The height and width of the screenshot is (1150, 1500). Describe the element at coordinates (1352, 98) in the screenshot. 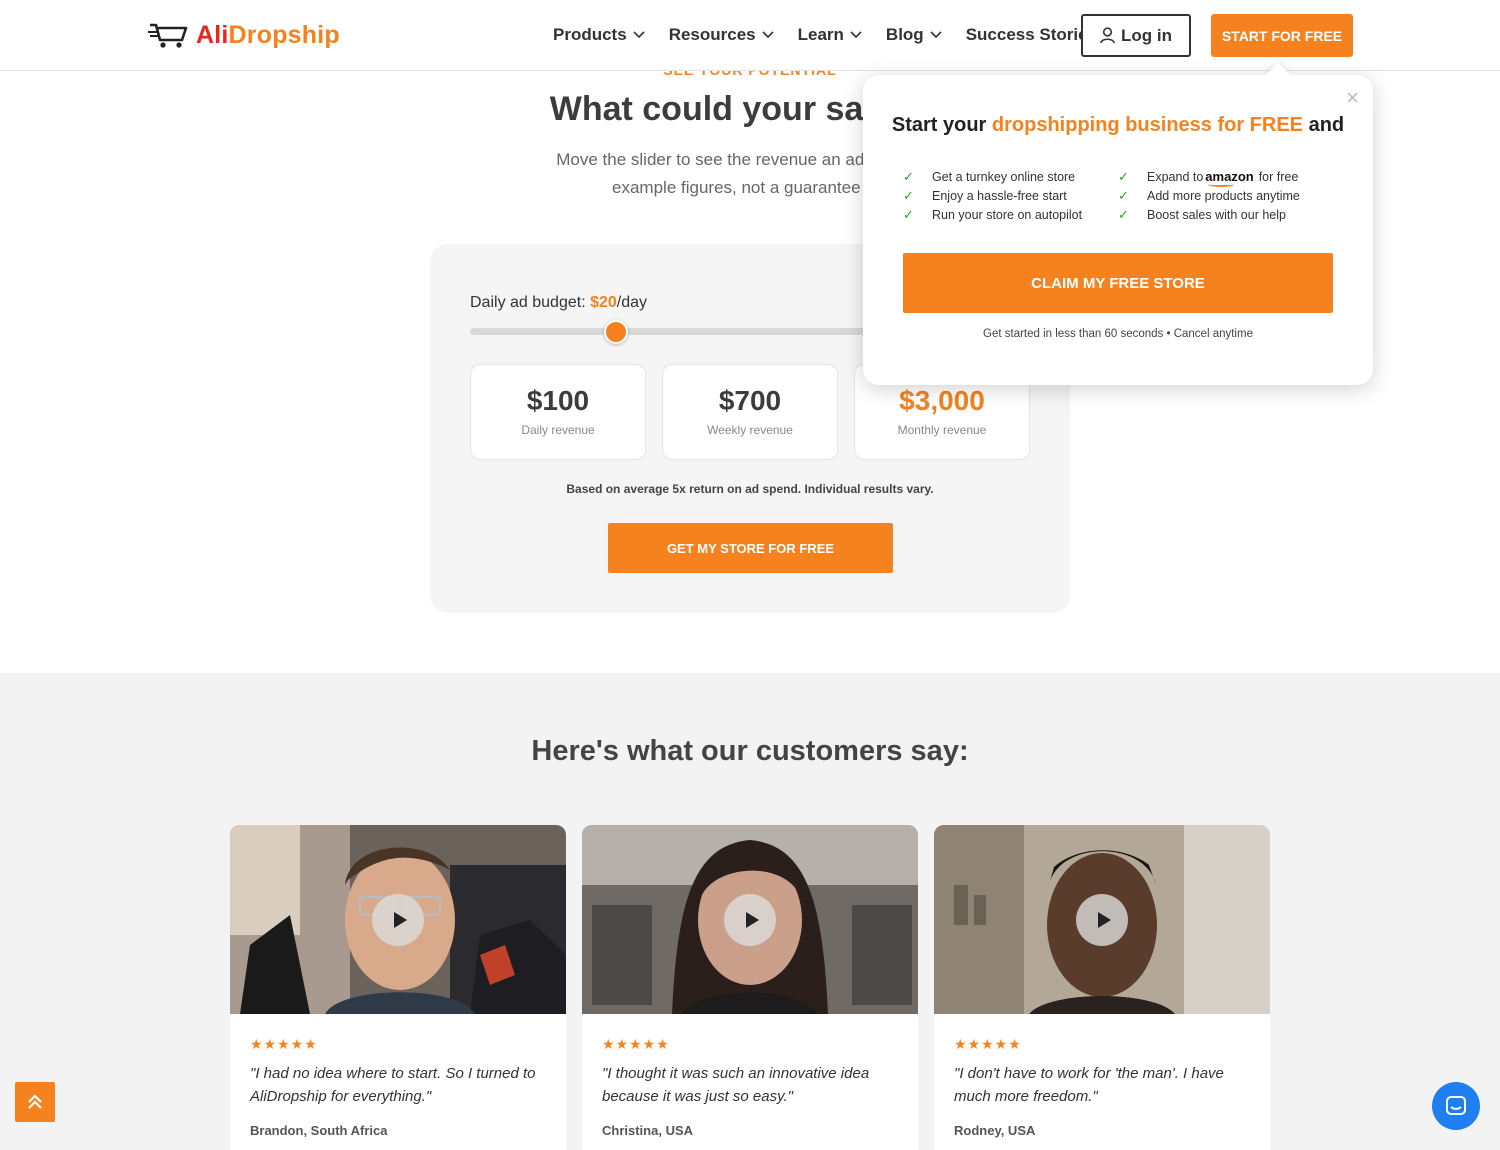

I see `close-icon: ×` at that location.